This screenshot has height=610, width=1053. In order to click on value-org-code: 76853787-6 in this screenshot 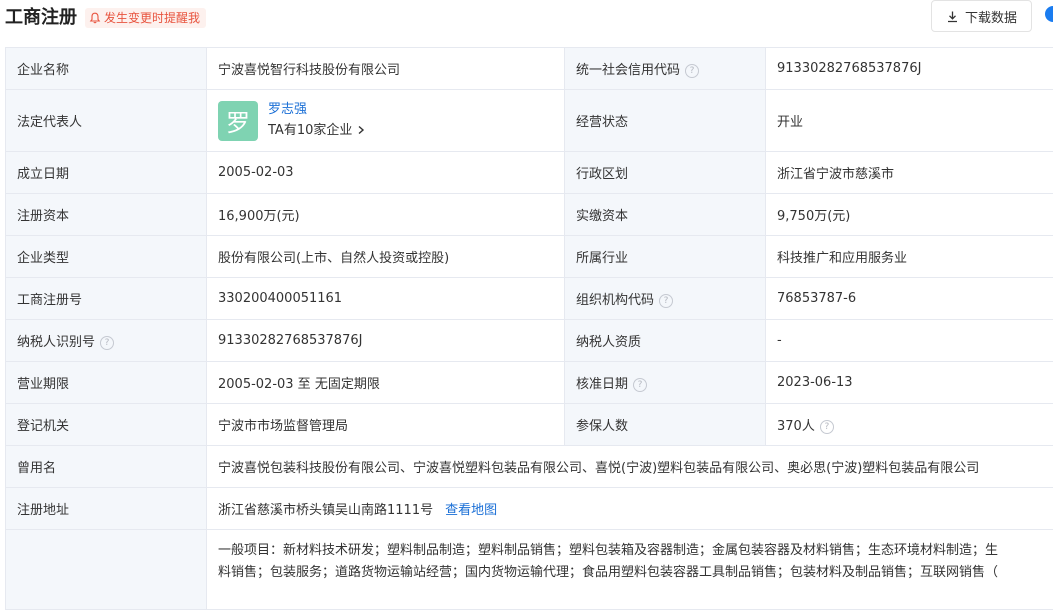, I will do `click(909, 299)`.